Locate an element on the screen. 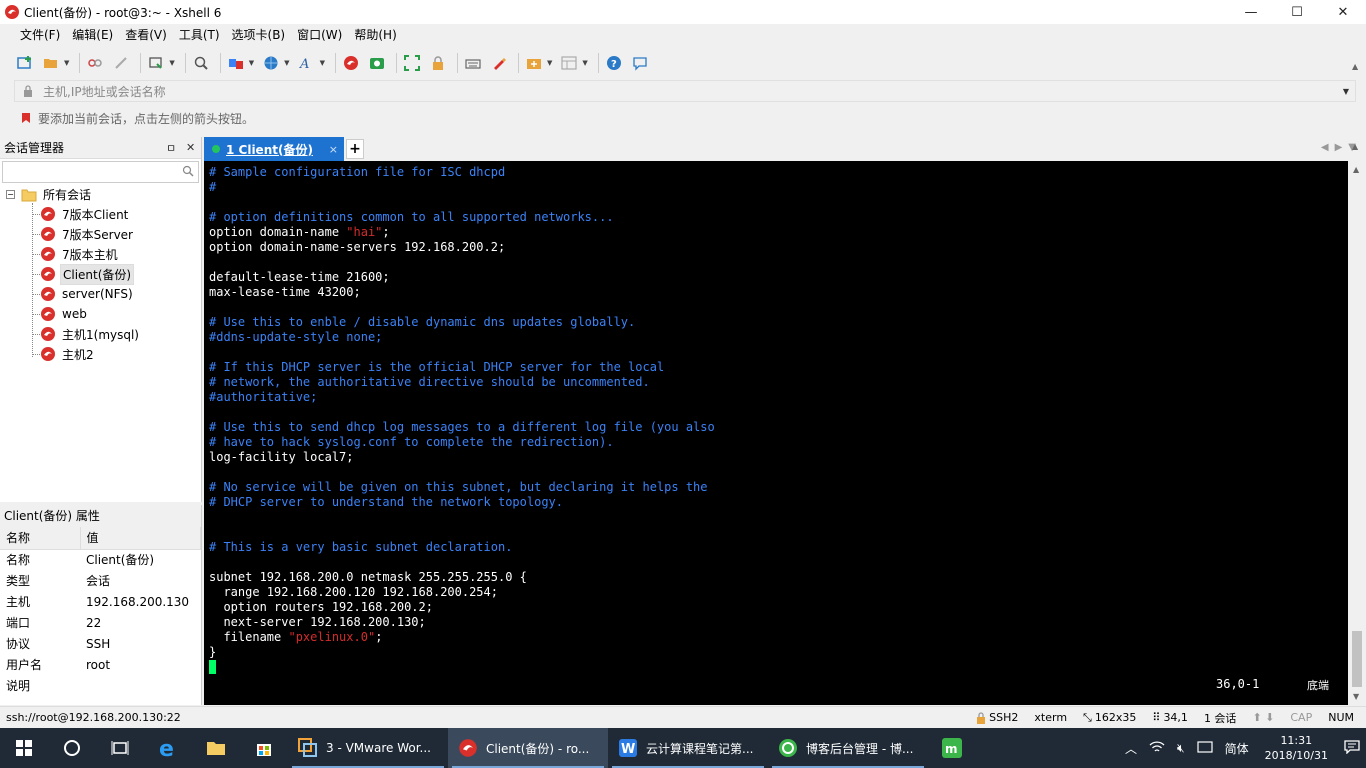  menu-window: 窗口(W) is located at coordinates (319, 35).